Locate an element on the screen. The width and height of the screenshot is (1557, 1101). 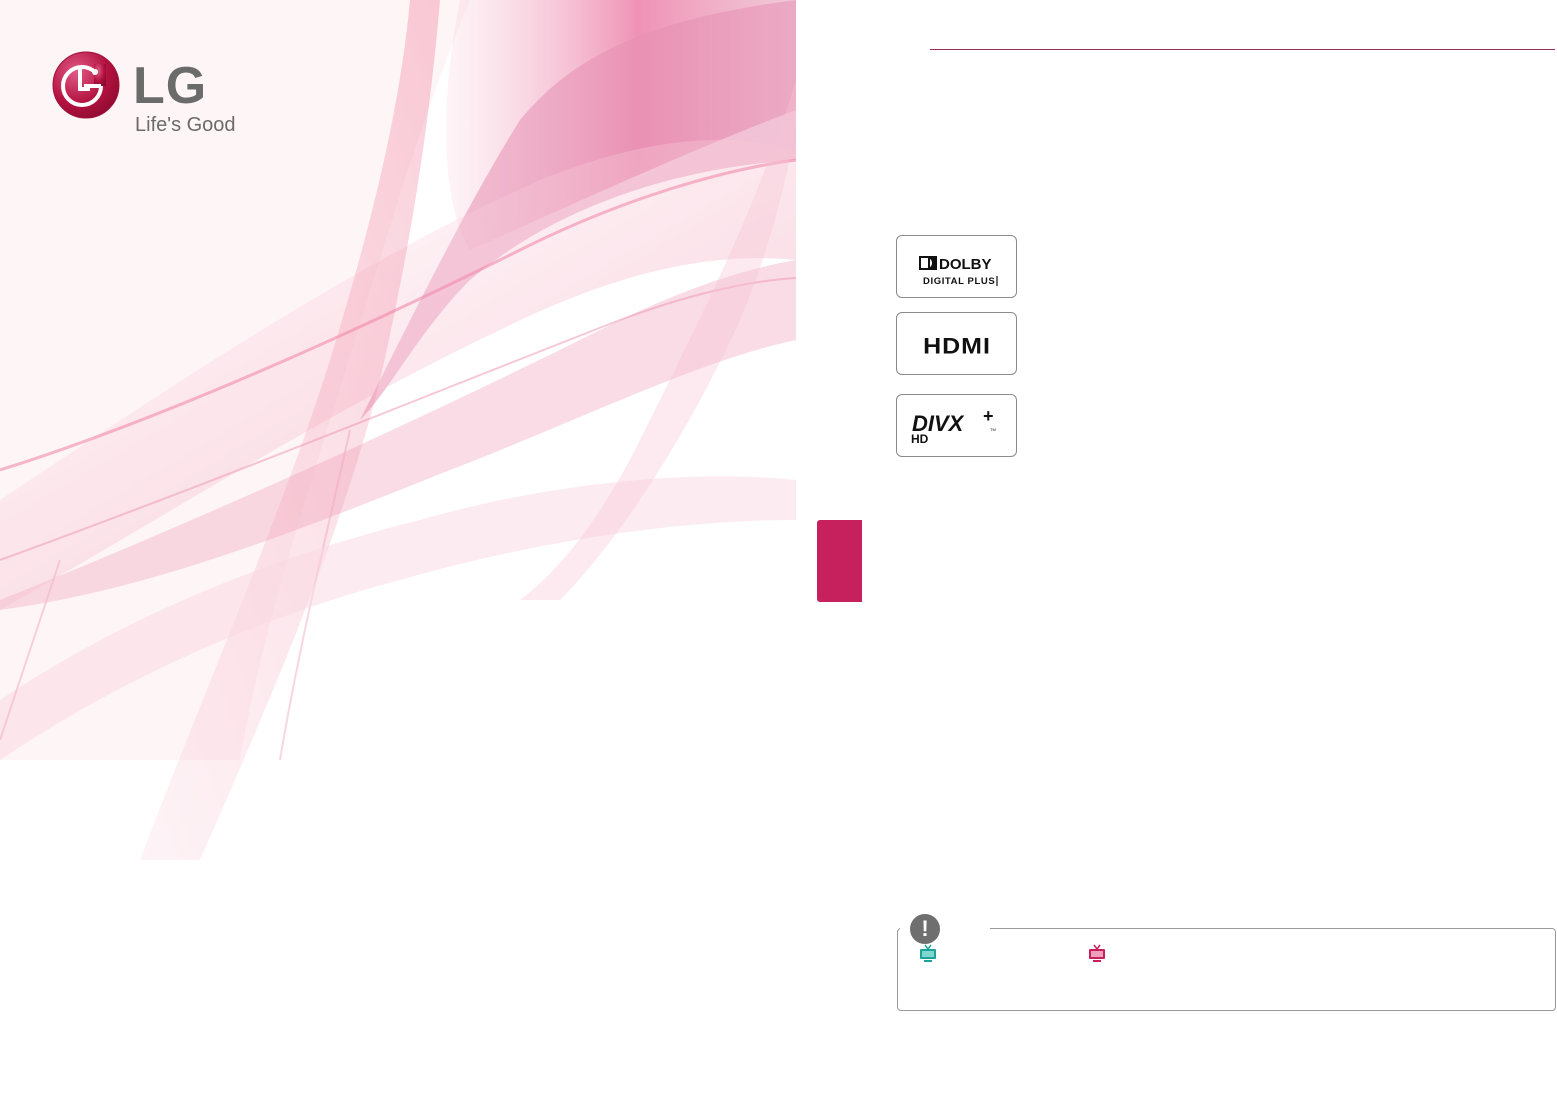
divx-hd-text: HD is located at coordinates (920, 439).